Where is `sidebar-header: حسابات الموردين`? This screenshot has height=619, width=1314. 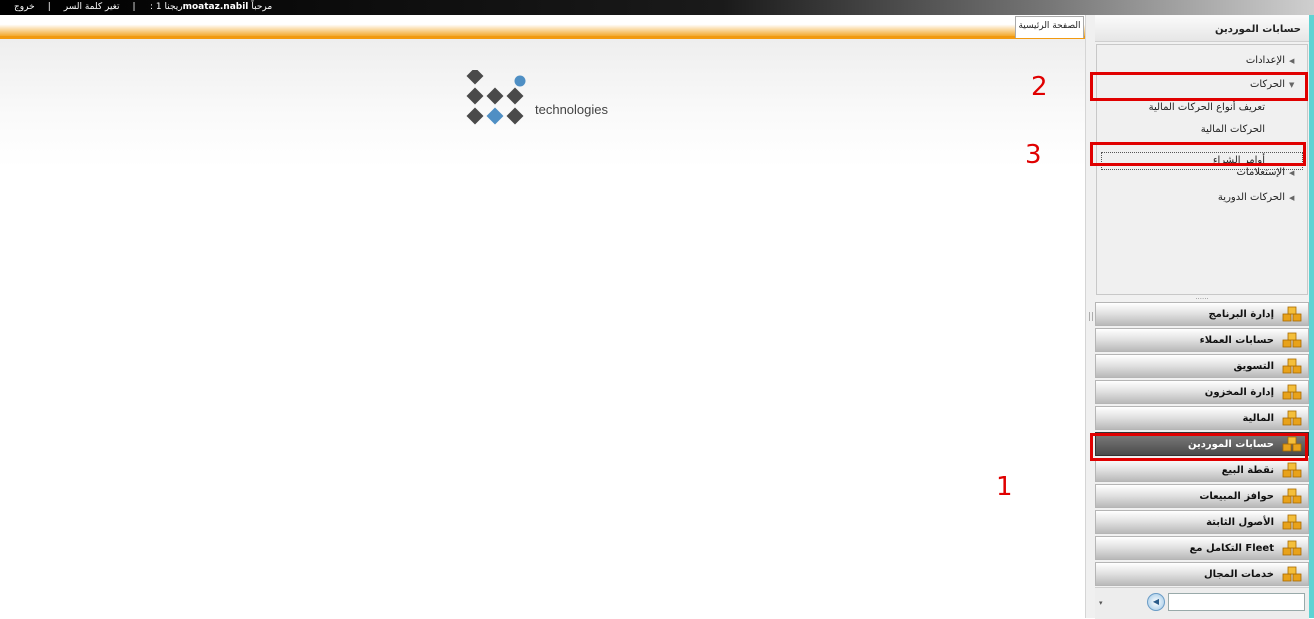
sidebar-header: حسابات الموردين is located at coordinates (1202, 28).